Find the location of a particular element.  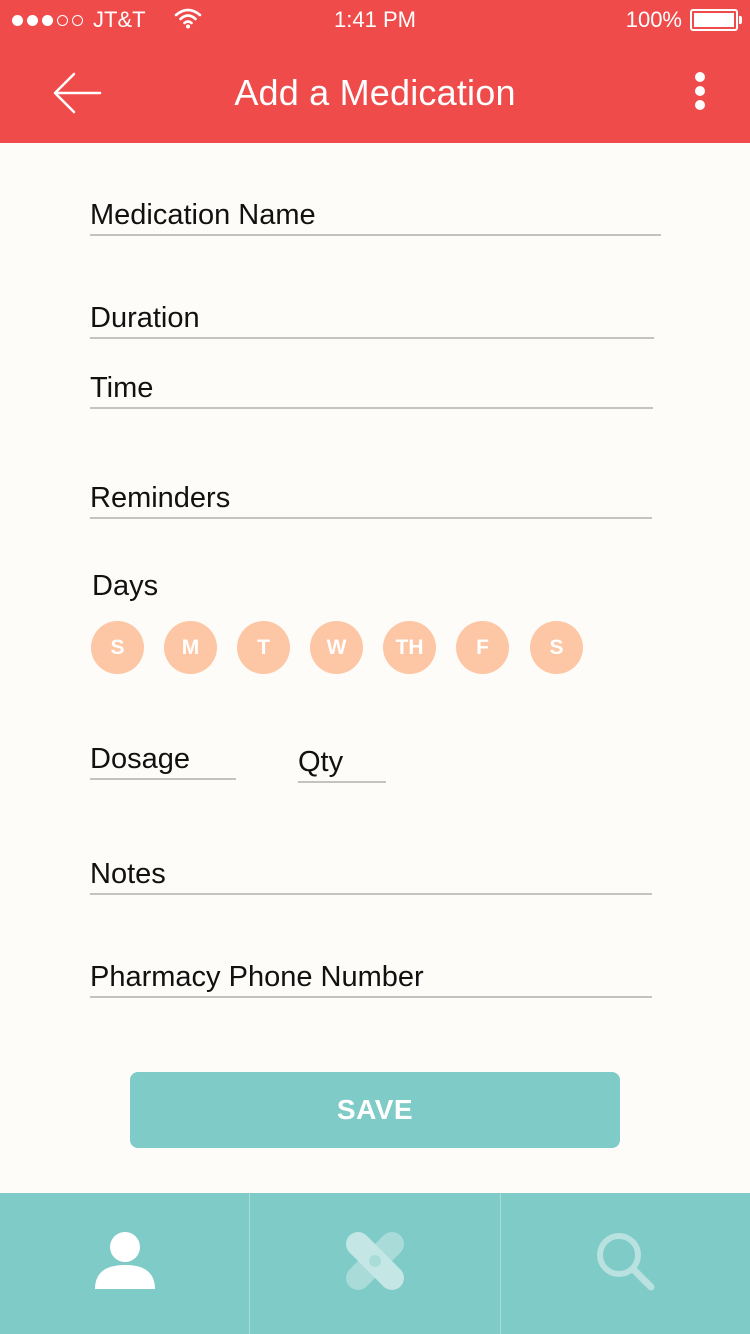

qty-field: Qty is located at coordinates (342, 764).